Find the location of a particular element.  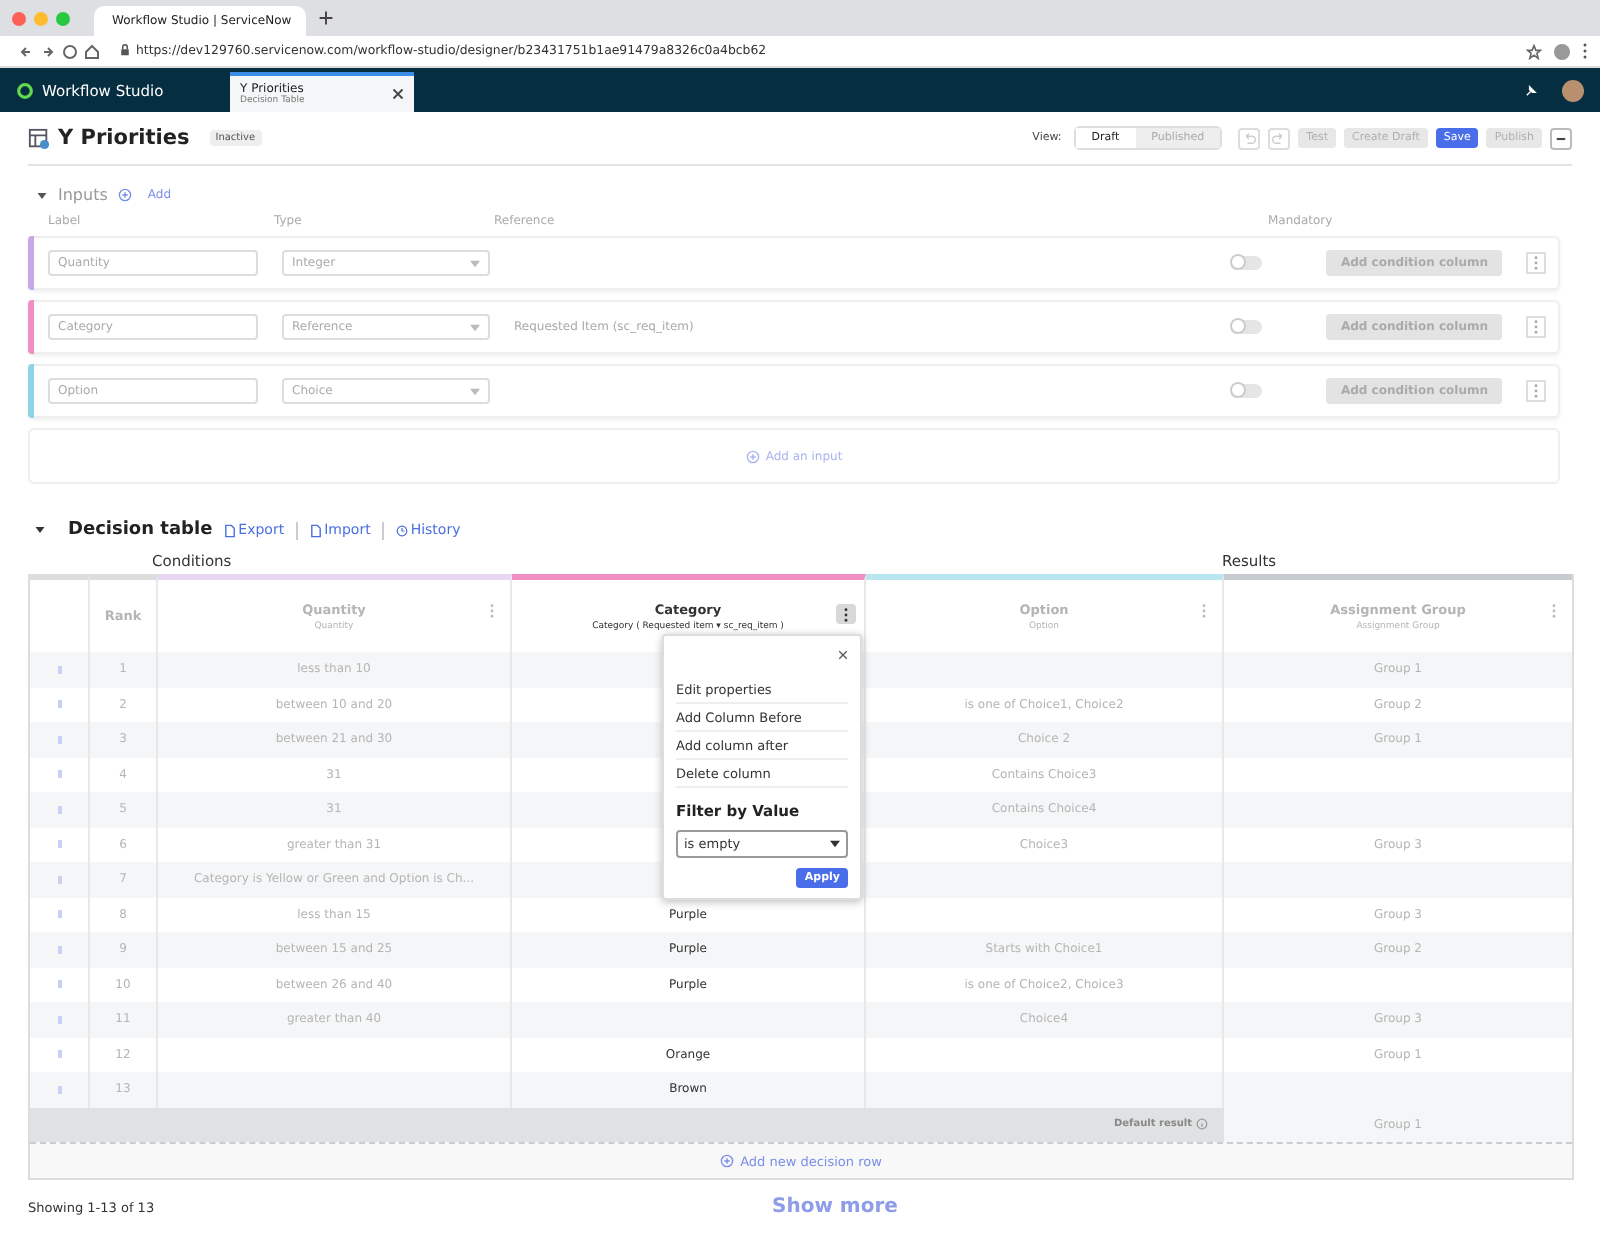

info-icon is located at coordinates (1202, 1124).